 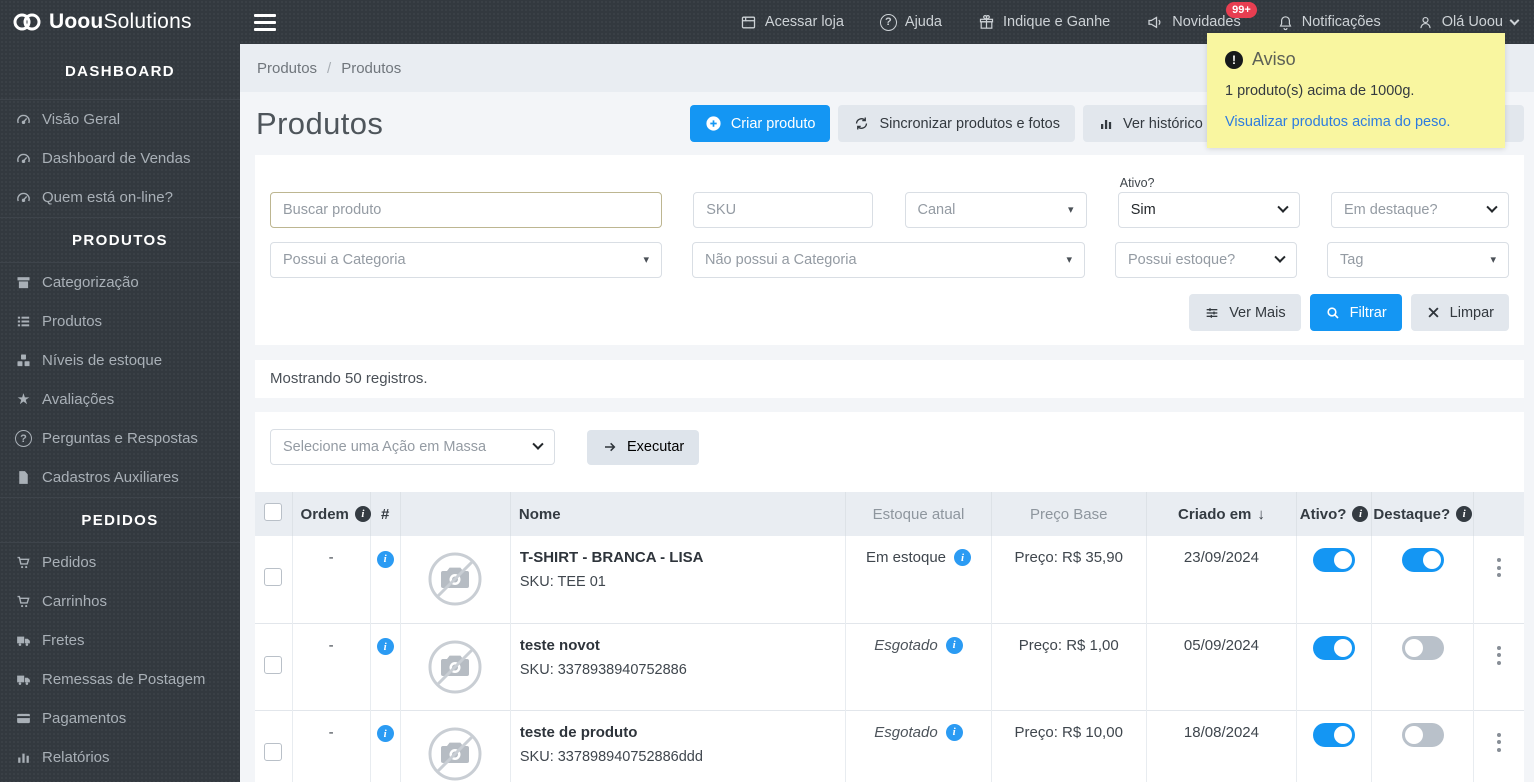 What do you see at coordinates (120, 360) in the screenshot?
I see `sidebar-item-niveis-estoque: Níveis de estoque` at bounding box center [120, 360].